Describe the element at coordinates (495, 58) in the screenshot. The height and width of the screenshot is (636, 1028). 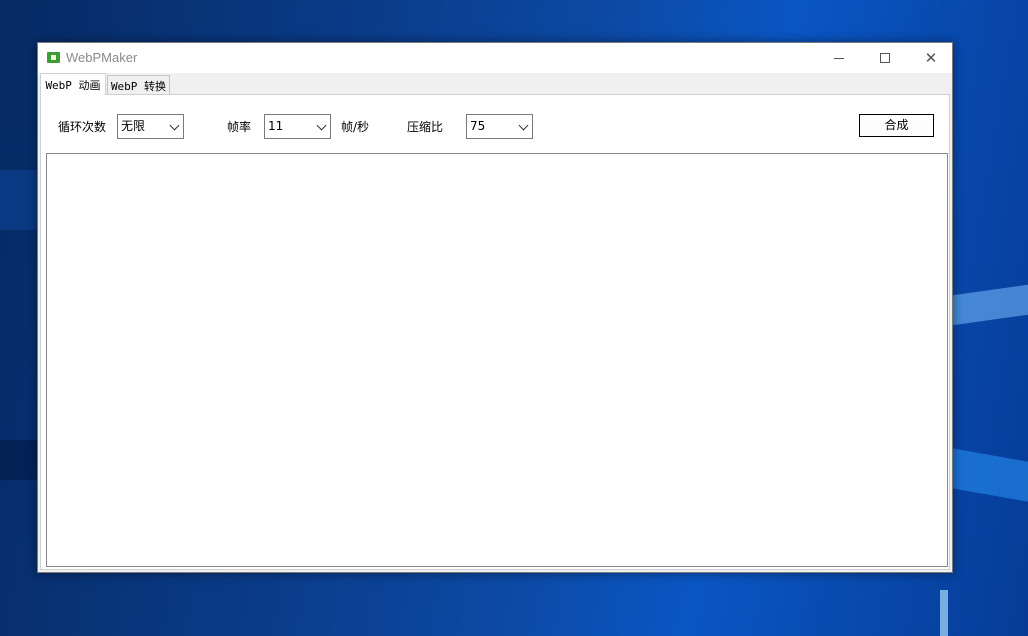
I see `title-bar: WebPMaker ✕` at that location.